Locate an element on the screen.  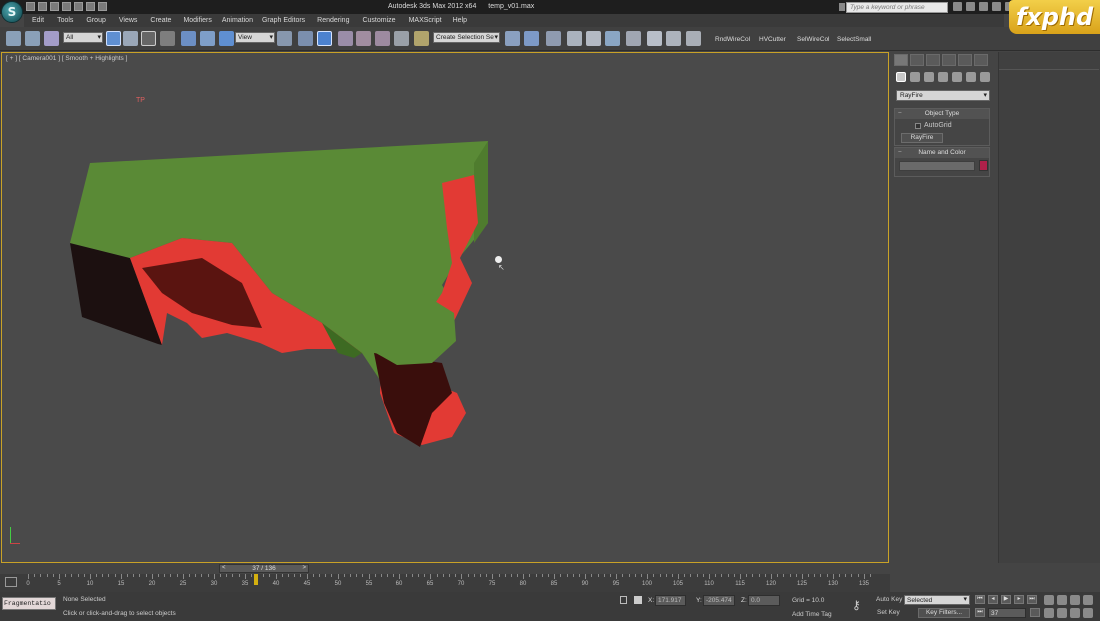
dolly-icon is located at coordinates (1075, 600).